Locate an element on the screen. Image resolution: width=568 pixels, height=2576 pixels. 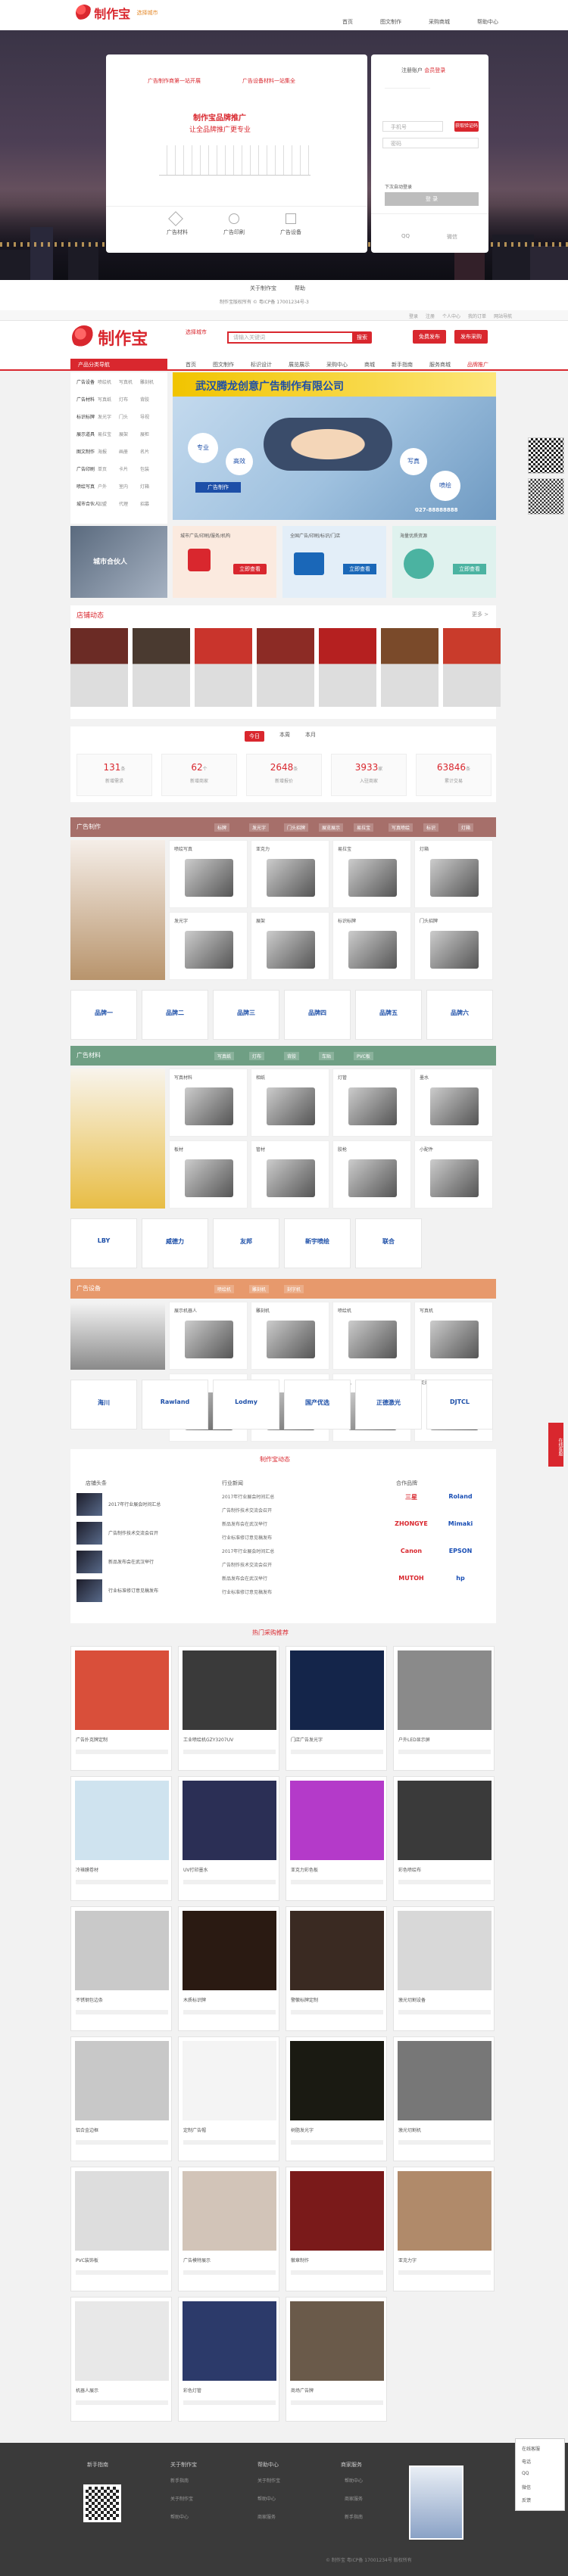
brand-logo-tile: LBY is located at coordinates (103, 1243).